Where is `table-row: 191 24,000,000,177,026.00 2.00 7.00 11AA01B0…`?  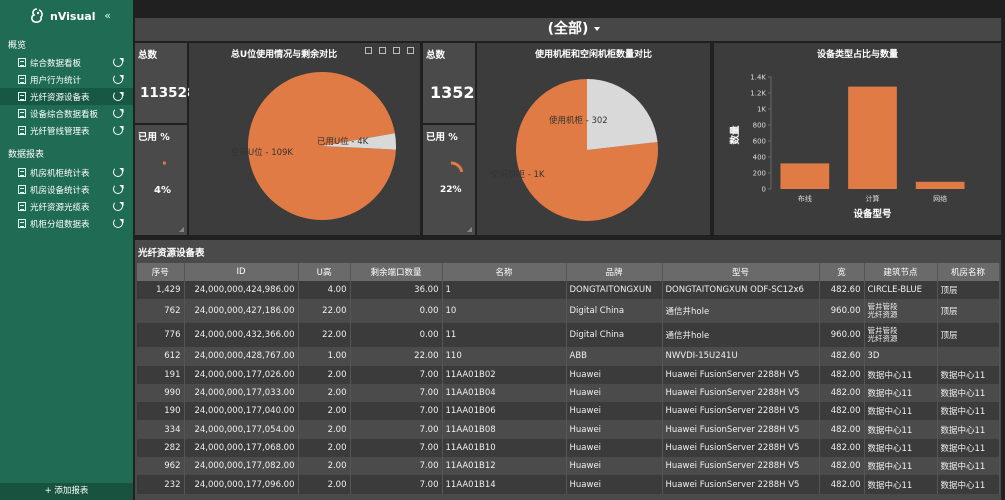 table-row: 191 24,000,000,177,026.00 2.00 7.00 11AA01B0… is located at coordinates (568, 374).